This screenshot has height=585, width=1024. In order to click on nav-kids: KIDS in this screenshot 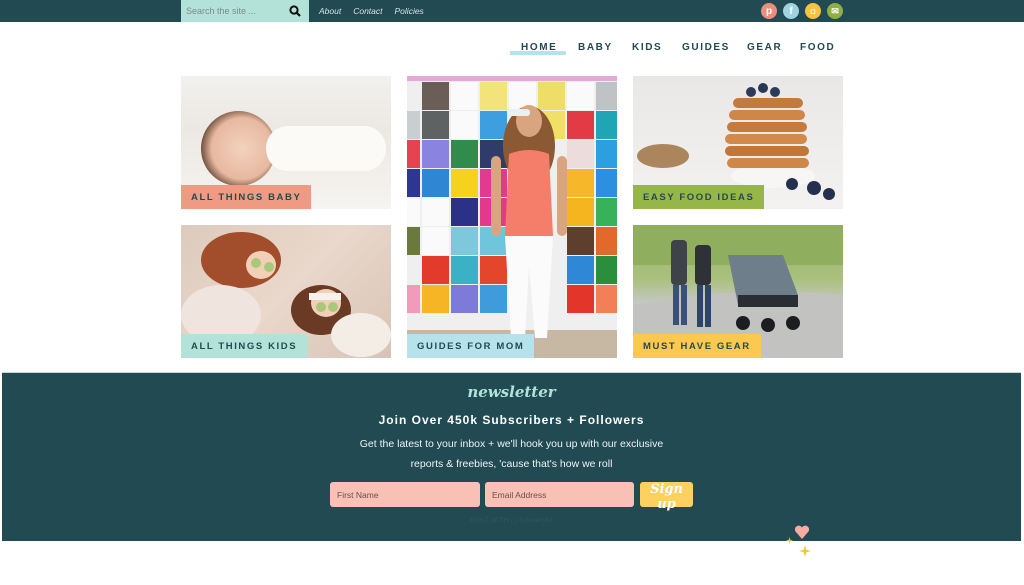, I will do `click(647, 47)`.